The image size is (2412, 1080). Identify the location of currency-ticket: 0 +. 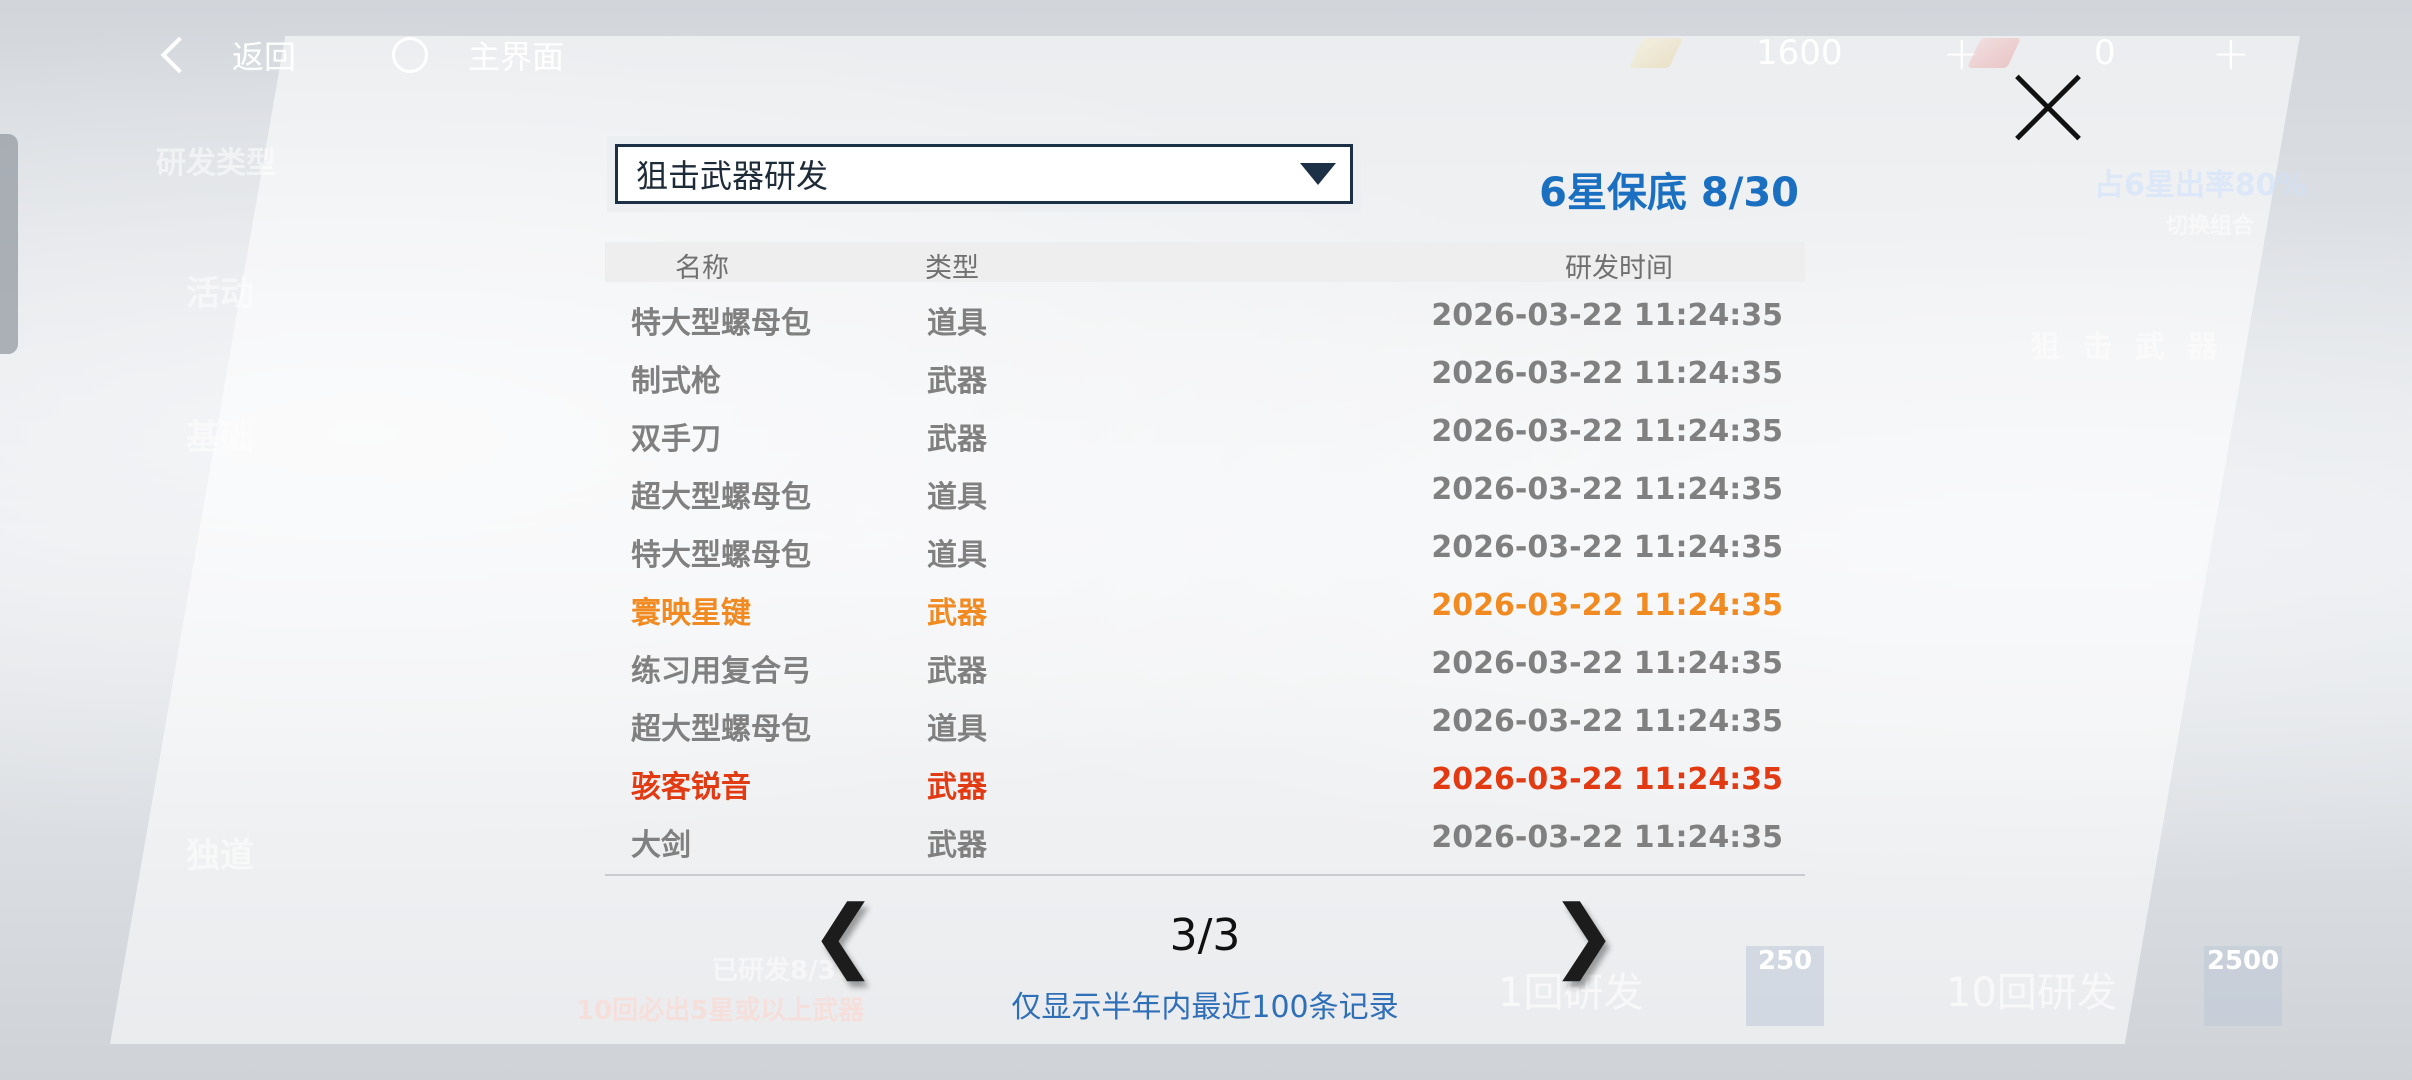
(2109, 53).